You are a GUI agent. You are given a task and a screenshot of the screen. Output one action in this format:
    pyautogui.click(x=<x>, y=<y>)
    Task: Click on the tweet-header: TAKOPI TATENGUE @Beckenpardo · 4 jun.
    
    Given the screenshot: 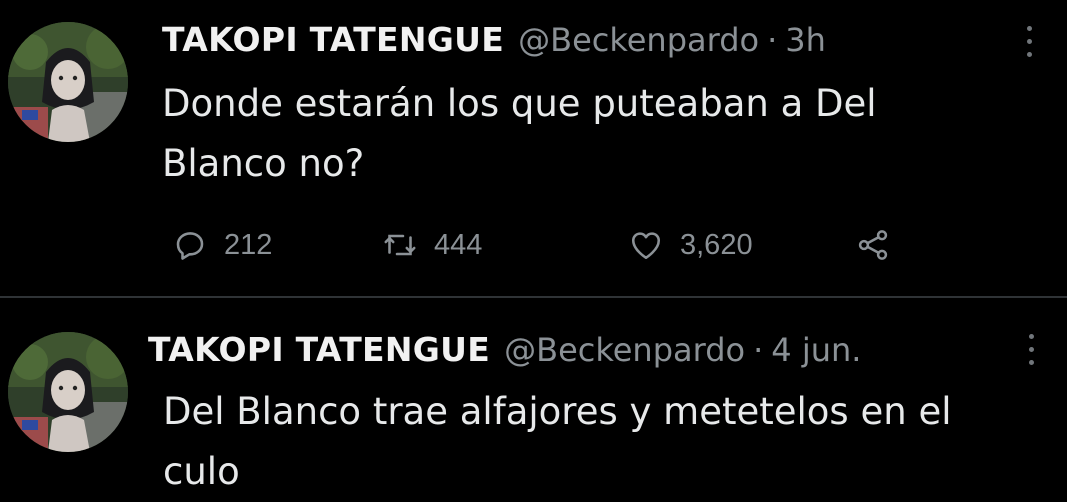 What is the action you would take?
    pyautogui.click(x=504, y=349)
    